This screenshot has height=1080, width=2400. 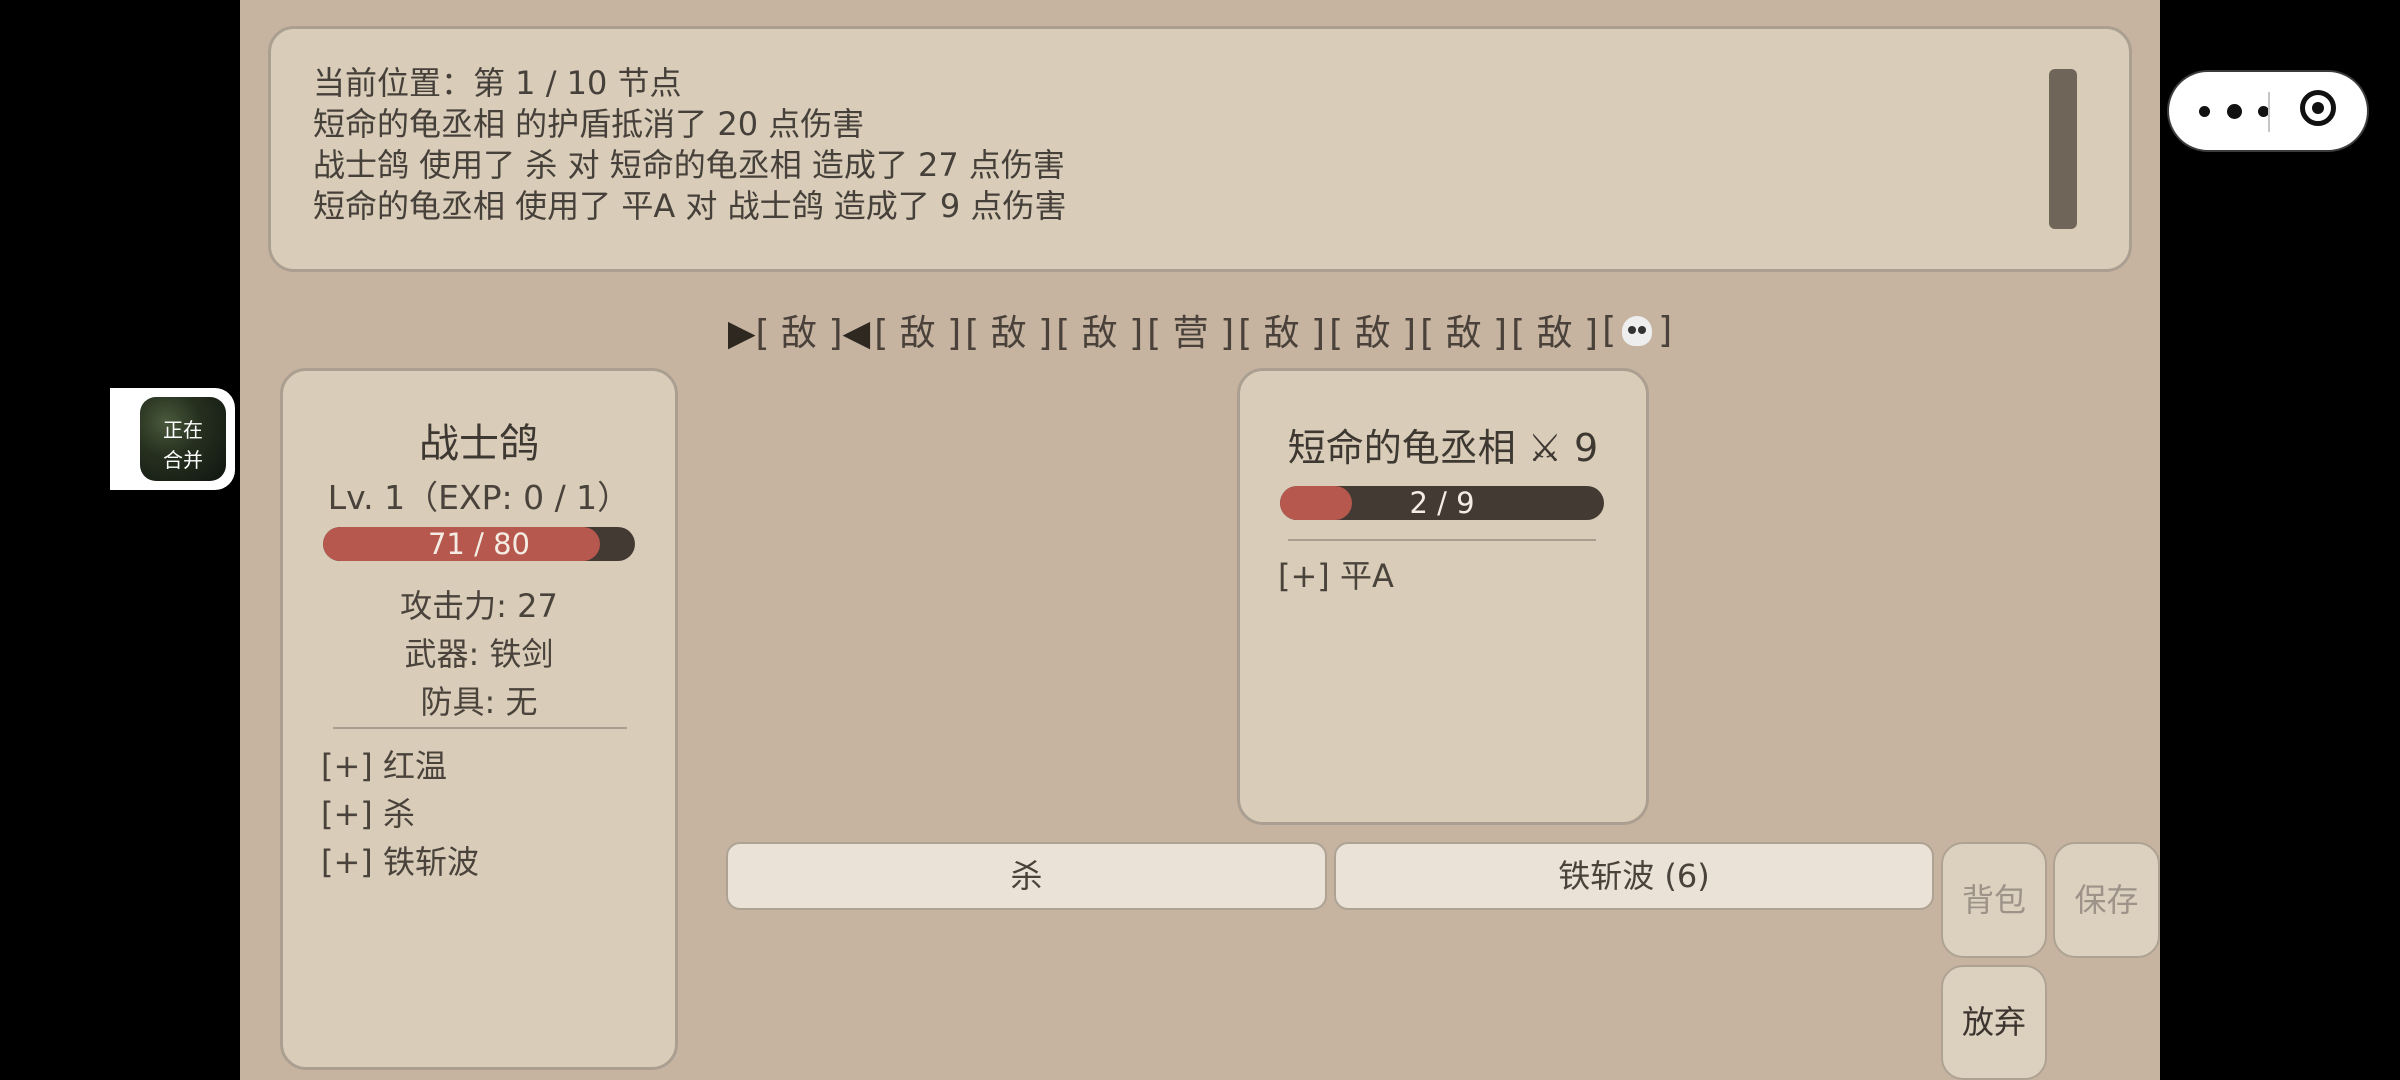 What do you see at coordinates (856, 333) in the screenshot?
I see `current-right-arrow-icon: ◀` at bounding box center [856, 333].